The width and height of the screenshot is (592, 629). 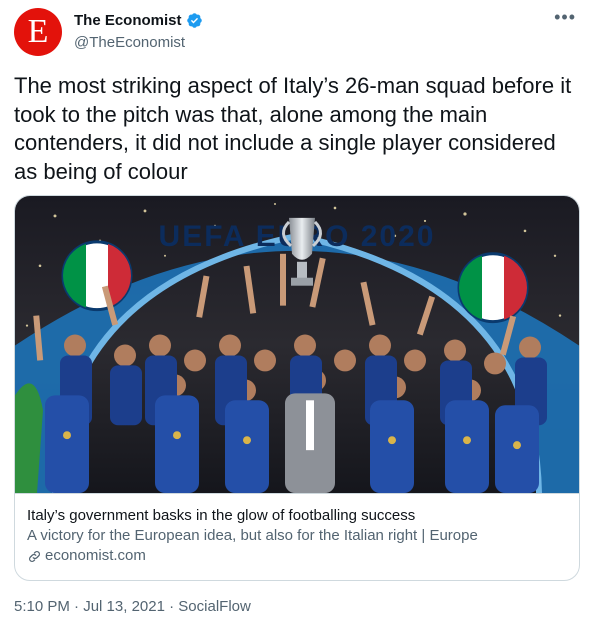 I want to click on card-domain-text: economist.com, so click(x=95, y=555).